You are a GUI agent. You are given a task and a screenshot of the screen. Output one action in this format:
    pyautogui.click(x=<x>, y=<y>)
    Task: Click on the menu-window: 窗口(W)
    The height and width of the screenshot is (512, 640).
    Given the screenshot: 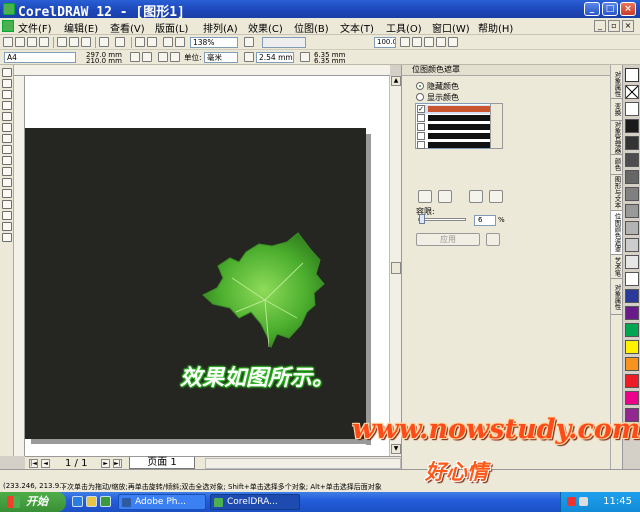 What is the action you would take?
    pyautogui.click(x=451, y=27)
    